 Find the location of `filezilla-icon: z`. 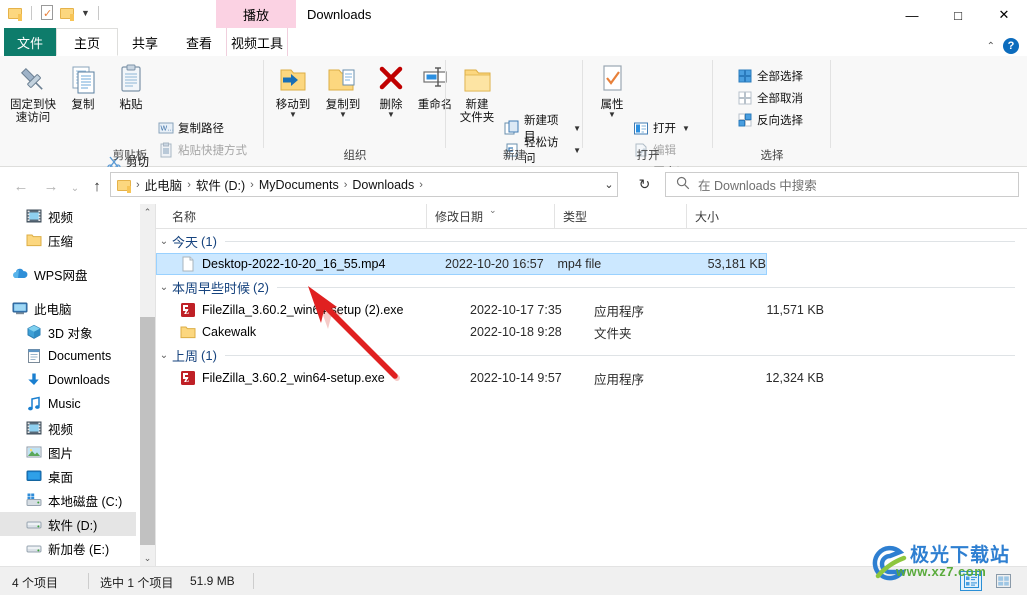

filezilla-icon: z is located at coordinates (188, 310).